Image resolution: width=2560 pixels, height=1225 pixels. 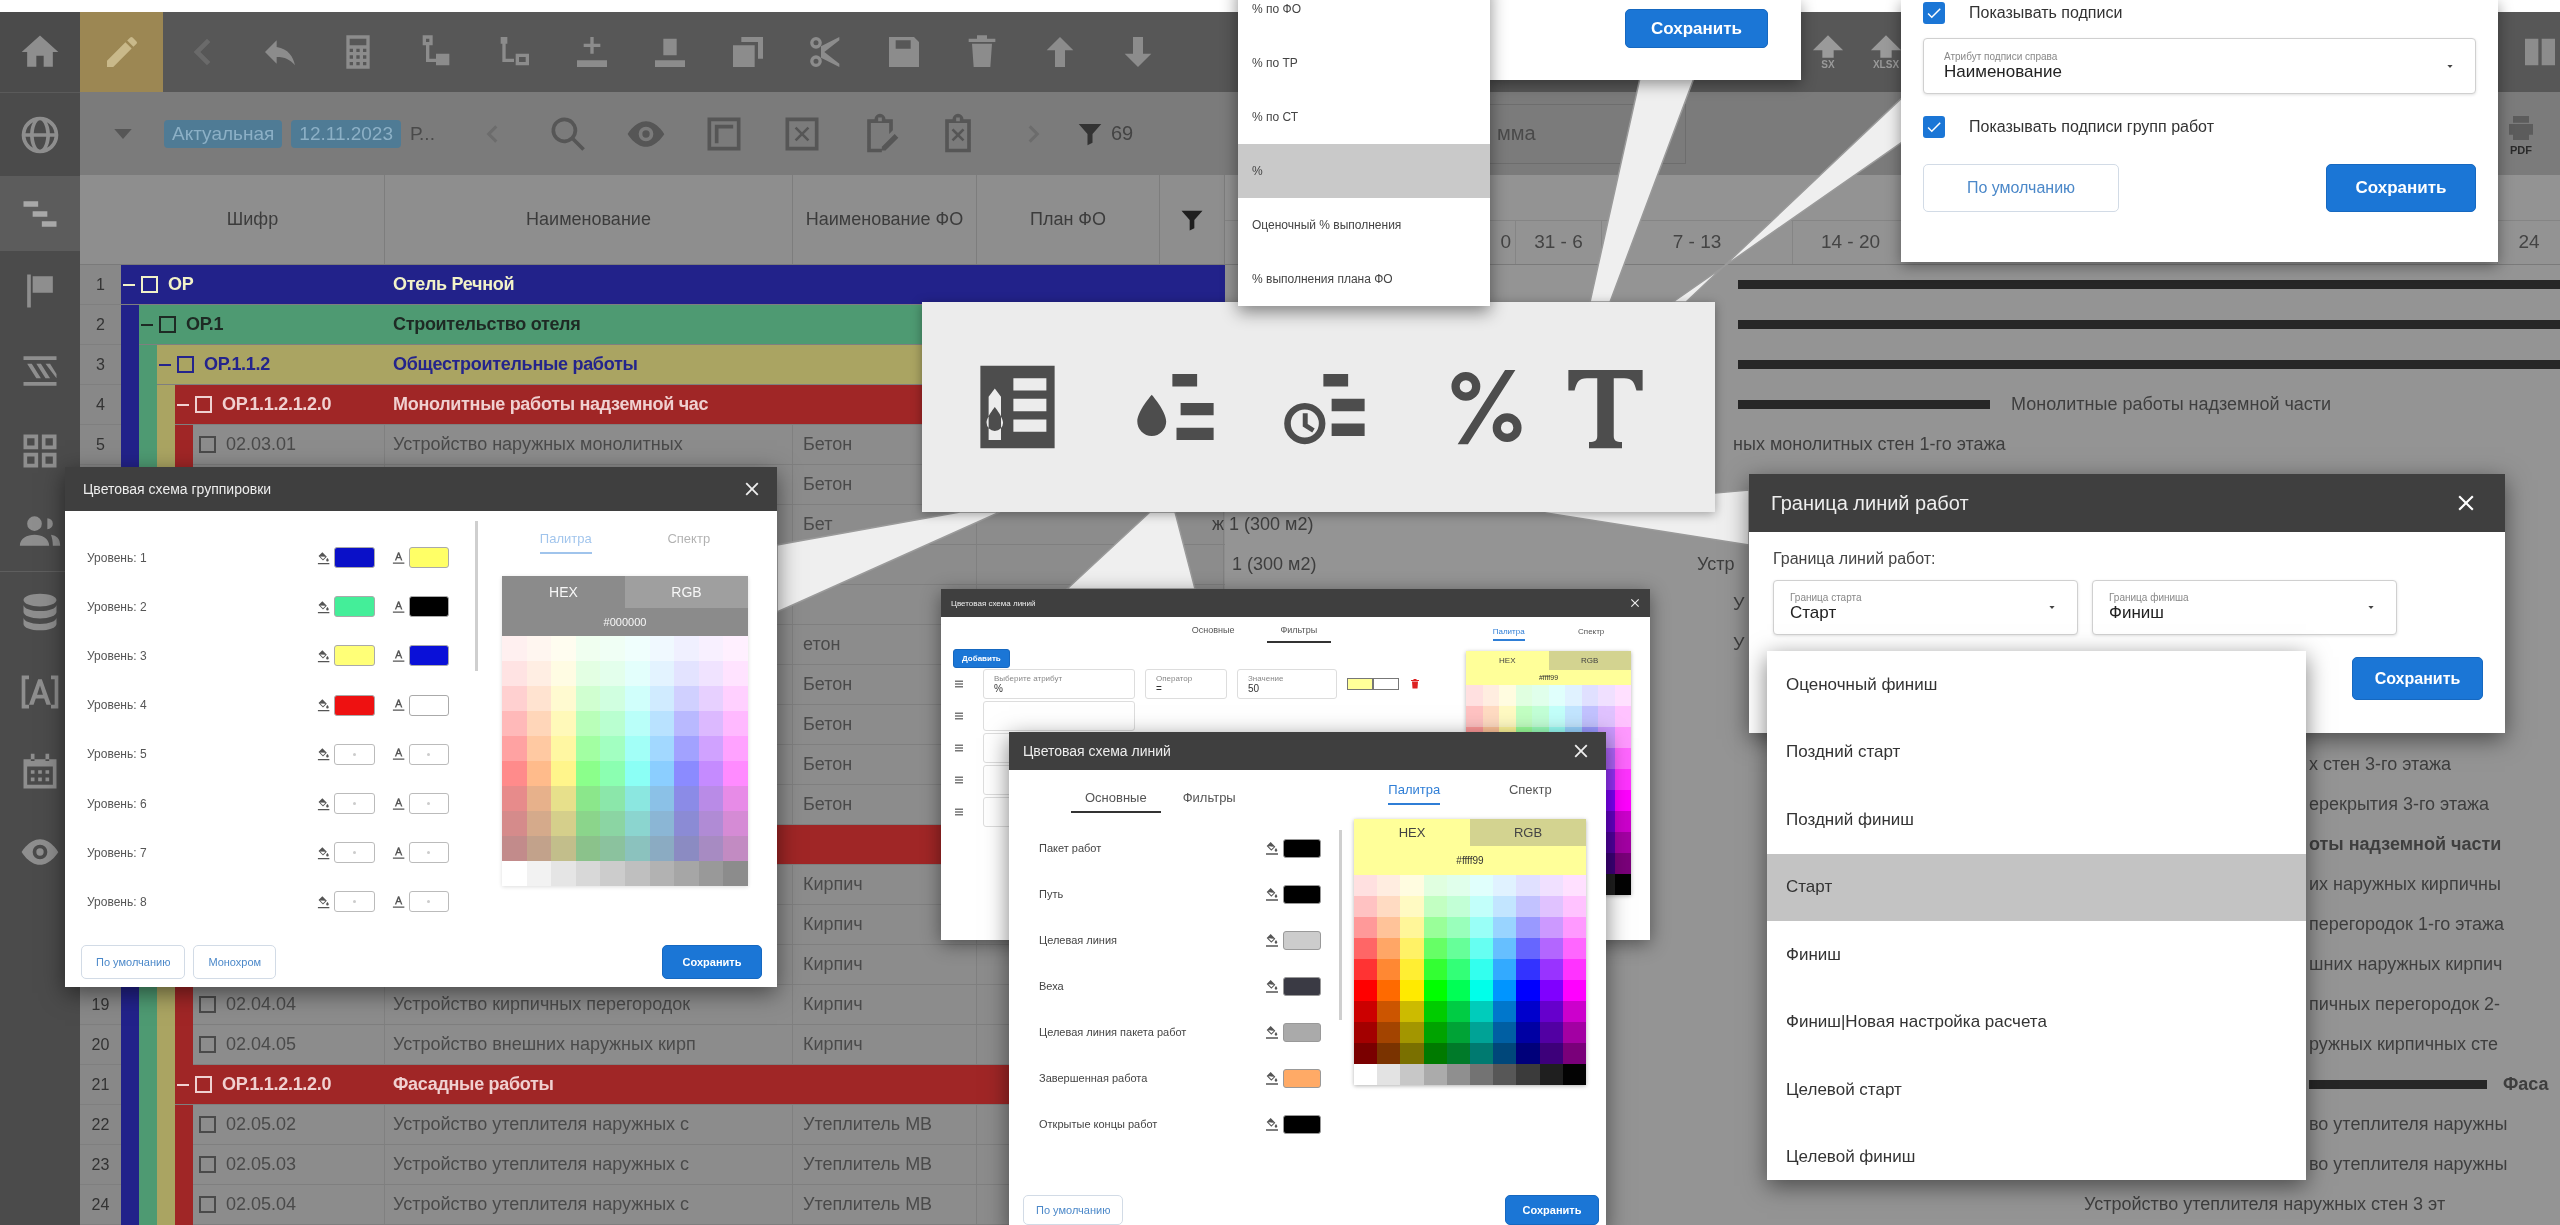 What do you see at coordinates (2036, 1157) in the screenshot?
I see `dropdown-option: Целевой финиш` at bounding box center [2036, 1157].